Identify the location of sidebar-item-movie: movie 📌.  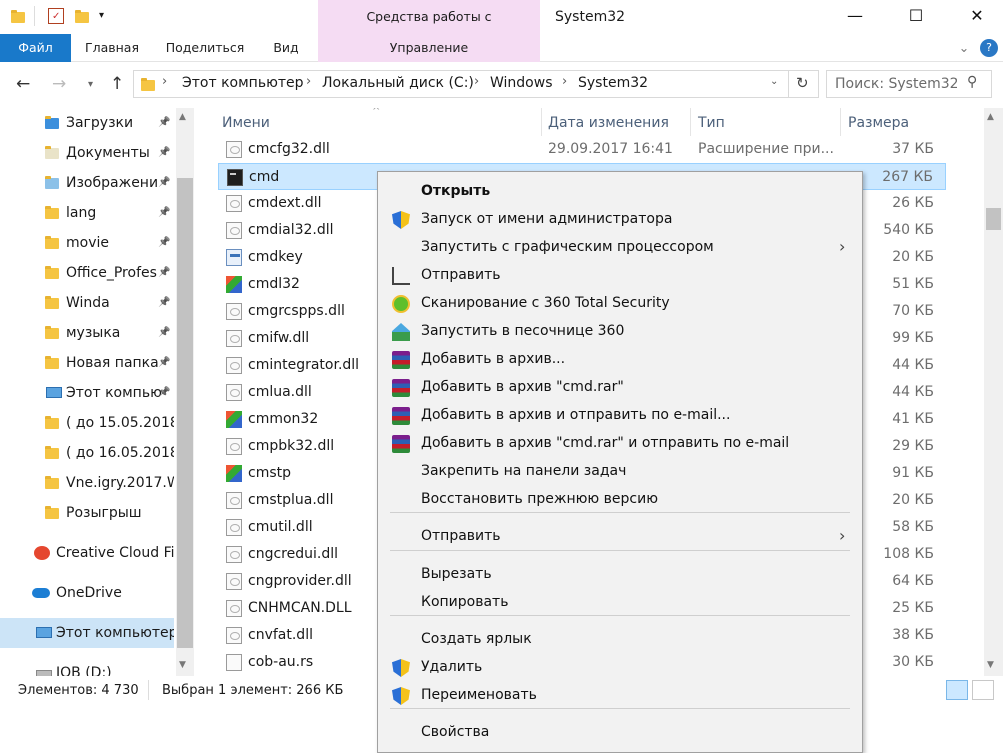
(87, 243).